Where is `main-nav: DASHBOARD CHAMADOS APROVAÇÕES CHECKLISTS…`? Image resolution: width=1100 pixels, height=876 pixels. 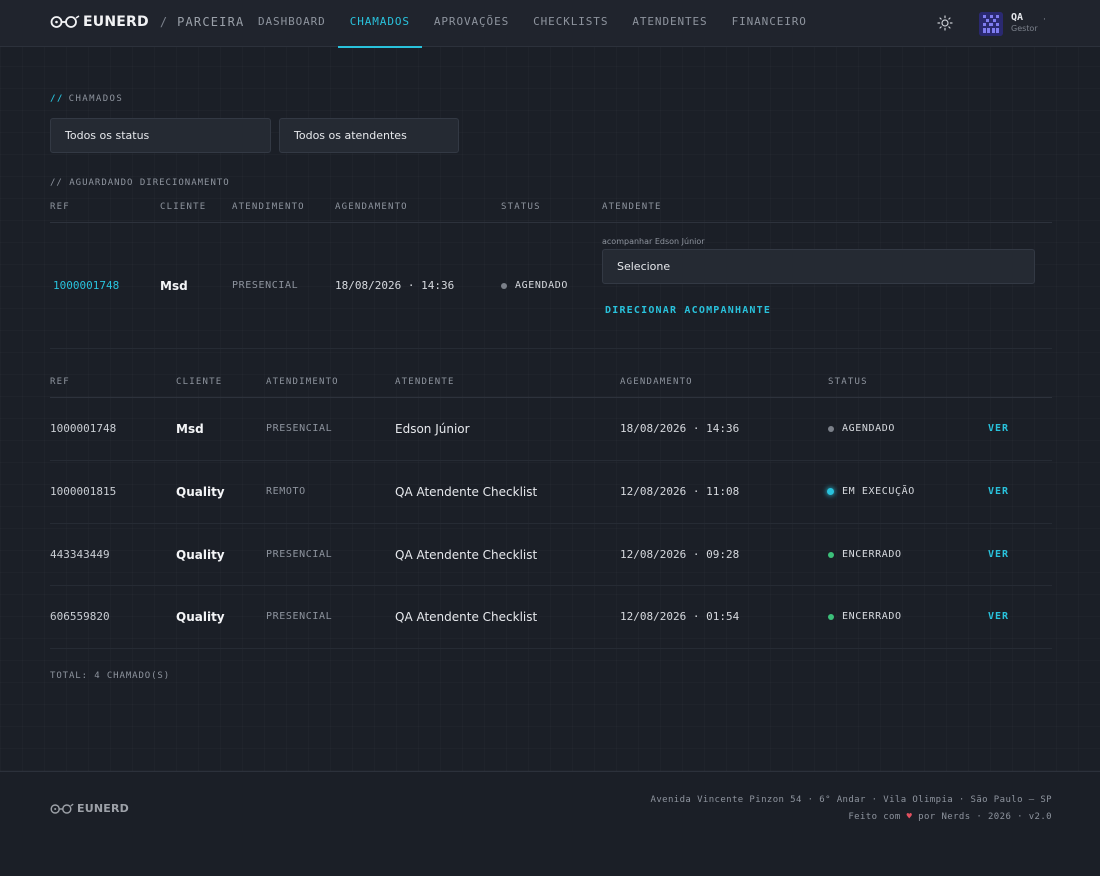 main-nav: DASHBOARD CHAMADOS APROVAÇÕES CHECKLISTS… is located at coordinates (532, 24).